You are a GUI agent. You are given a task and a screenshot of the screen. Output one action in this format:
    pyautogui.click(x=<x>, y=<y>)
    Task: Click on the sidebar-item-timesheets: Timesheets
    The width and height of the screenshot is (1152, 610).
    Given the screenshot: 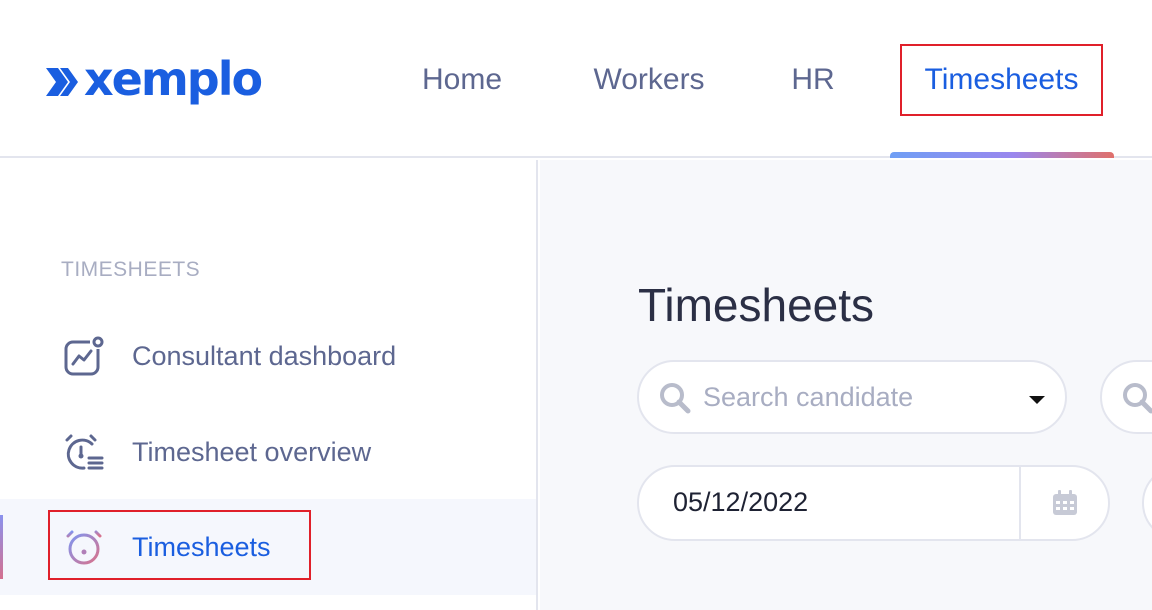 What is the action you would take?
    pyautogui.click(x=268, y=547)
    